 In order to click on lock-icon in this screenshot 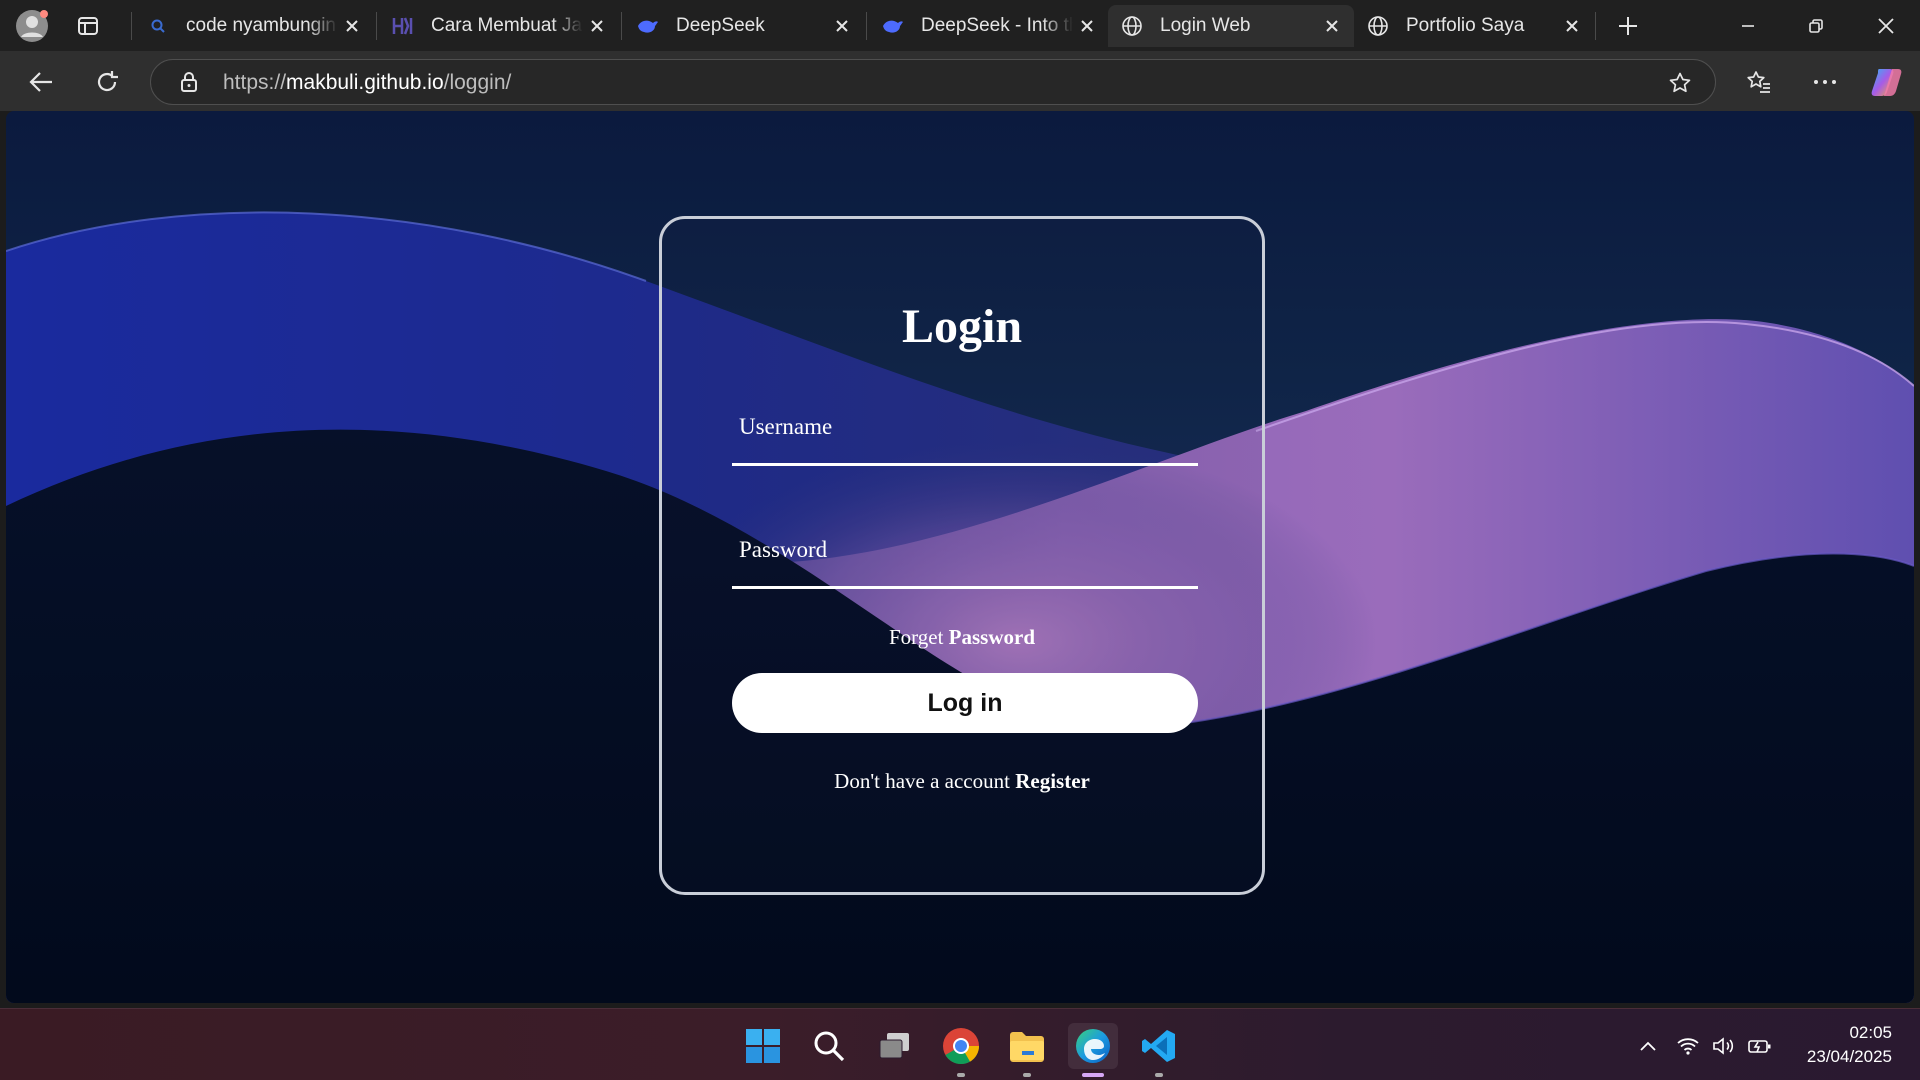, I will do `click(189, 82)`.